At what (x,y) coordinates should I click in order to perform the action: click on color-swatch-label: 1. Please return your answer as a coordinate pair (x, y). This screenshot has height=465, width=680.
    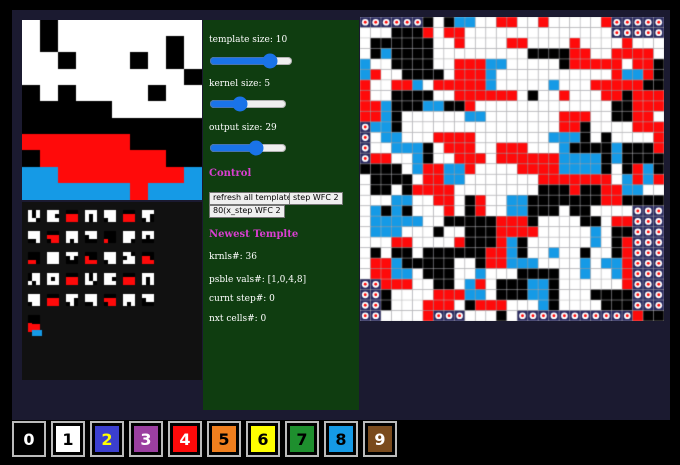
    Looking at the image, I should click on (68, 439).